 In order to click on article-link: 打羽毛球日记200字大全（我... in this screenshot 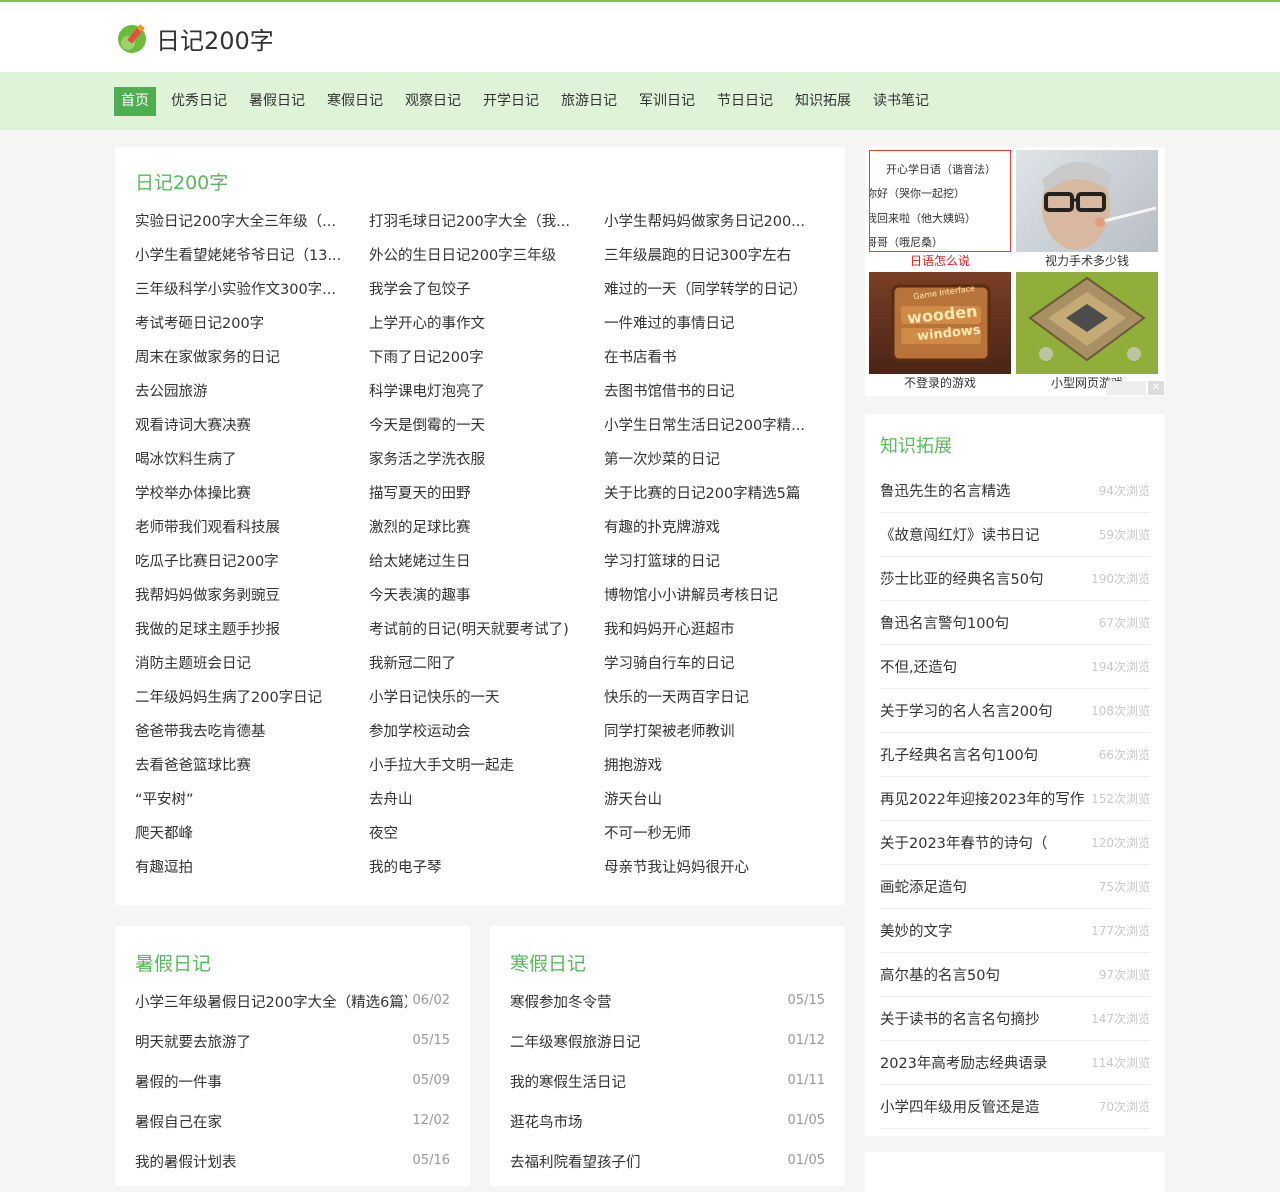, I will do `click(476, 220)`.